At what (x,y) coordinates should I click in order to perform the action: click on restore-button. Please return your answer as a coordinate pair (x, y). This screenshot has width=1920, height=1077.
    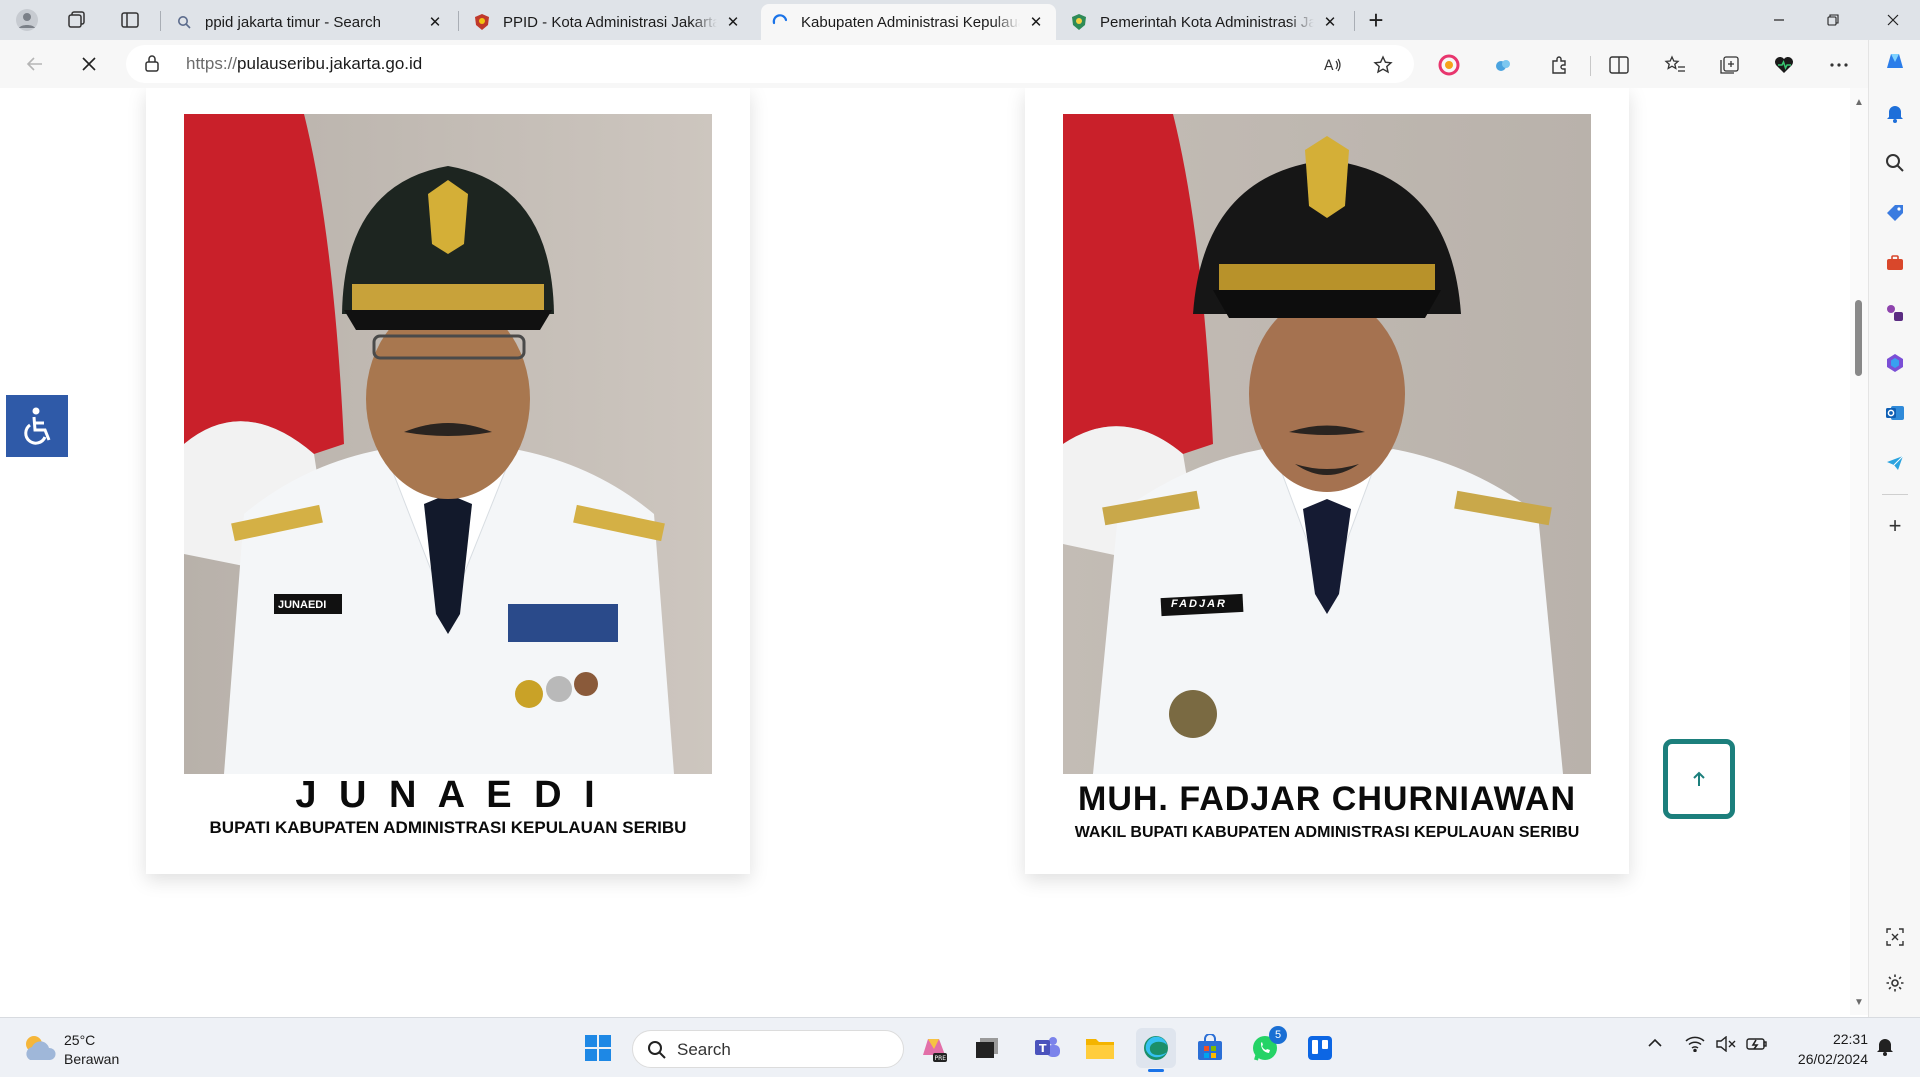
    Looking at the image, I should click on (1833, 20).